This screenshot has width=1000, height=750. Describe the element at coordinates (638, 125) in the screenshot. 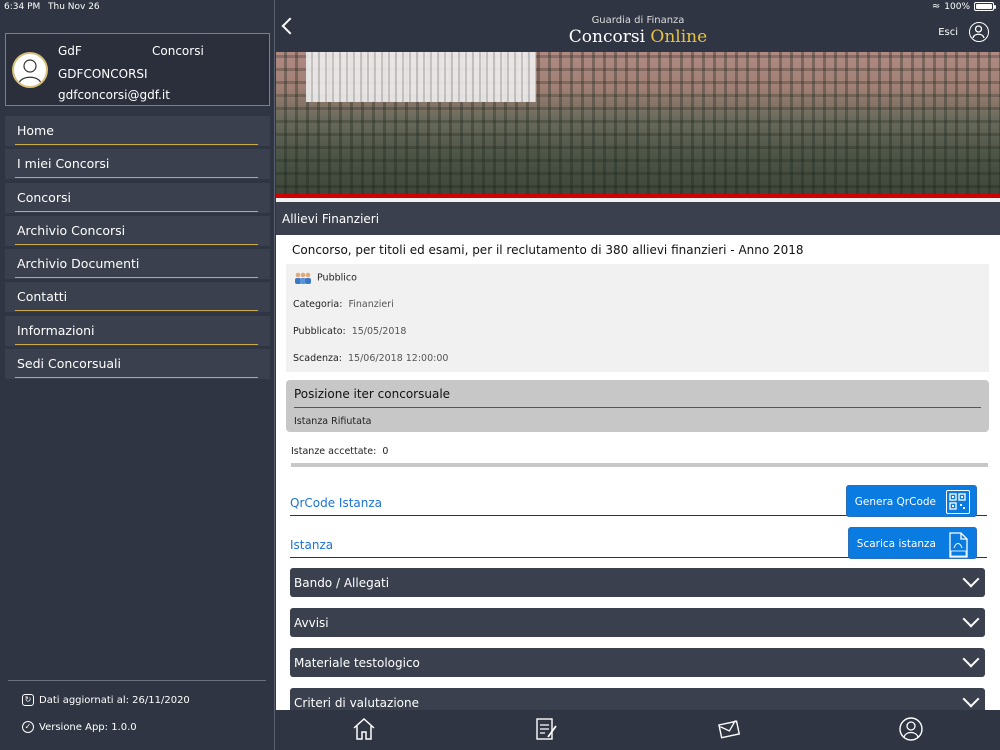

I see `banner-image` at that location.